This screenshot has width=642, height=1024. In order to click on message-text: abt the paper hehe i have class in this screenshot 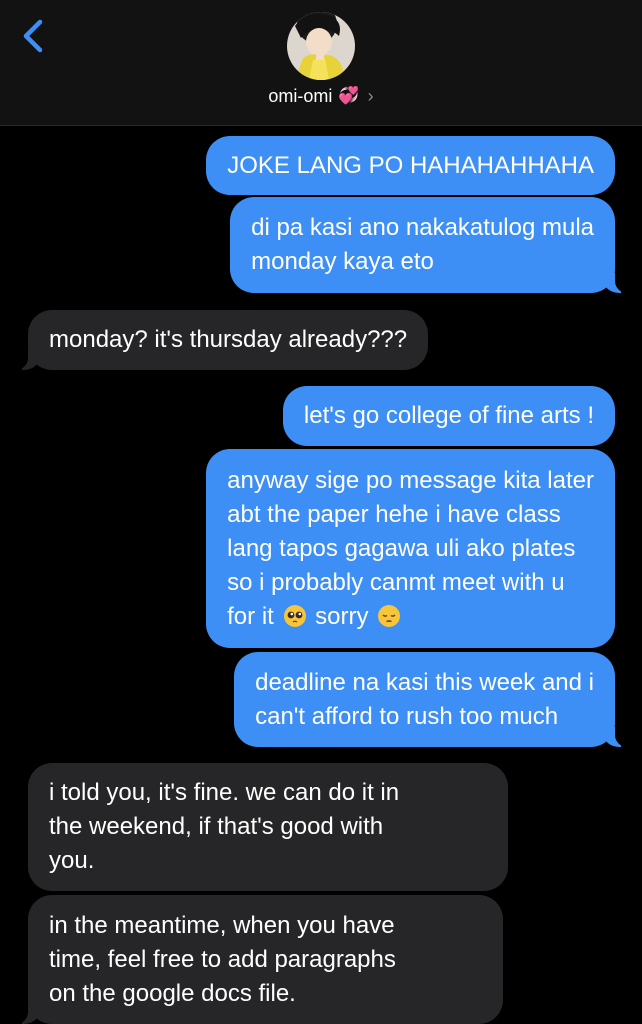, I will do `click(394, 514)`.